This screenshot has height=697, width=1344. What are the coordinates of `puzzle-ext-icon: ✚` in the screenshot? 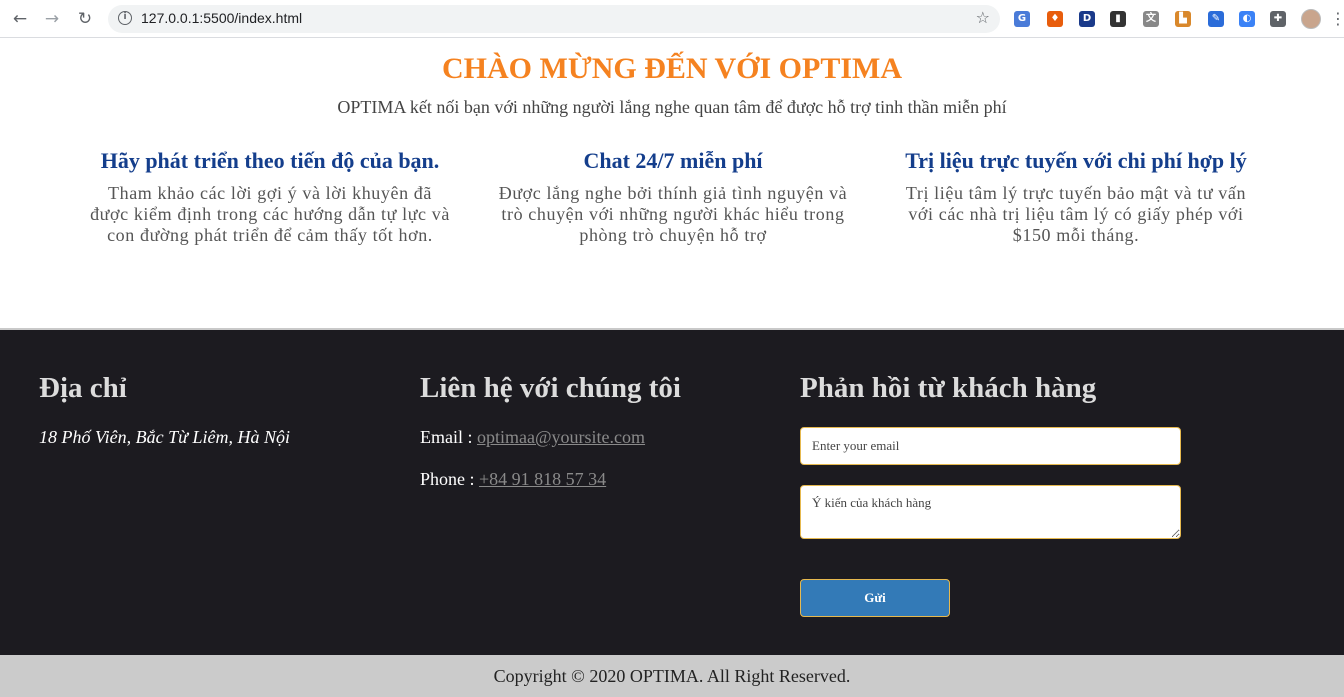 It's located at (1278, 19).